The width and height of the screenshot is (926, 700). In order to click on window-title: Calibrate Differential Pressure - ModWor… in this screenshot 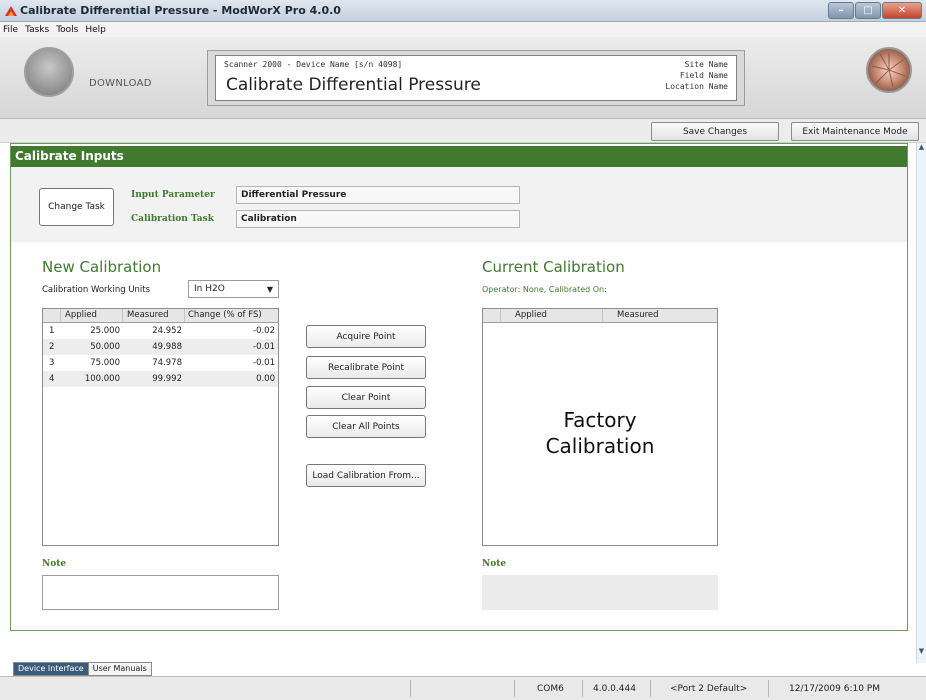, I will do `click(180, 10)`.